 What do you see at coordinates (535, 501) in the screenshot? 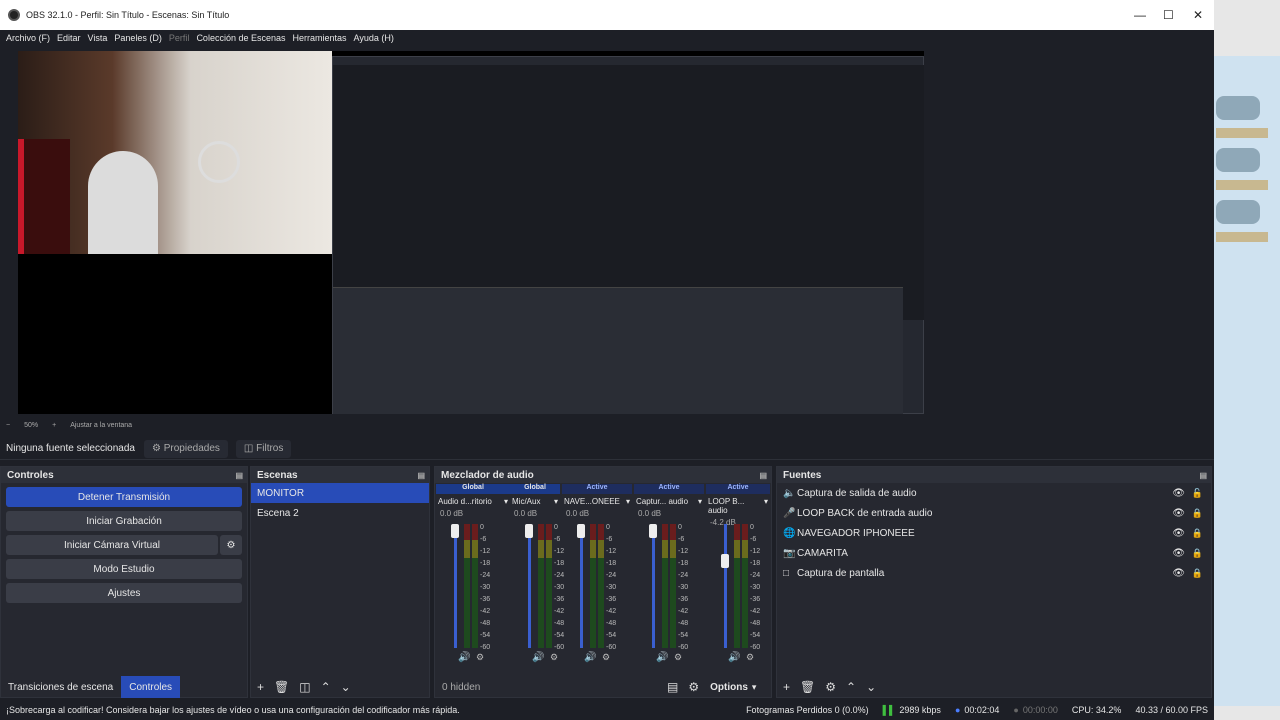
I see `channel-name-row: Mic/Aux ▾` at bounding box center [535, 501].